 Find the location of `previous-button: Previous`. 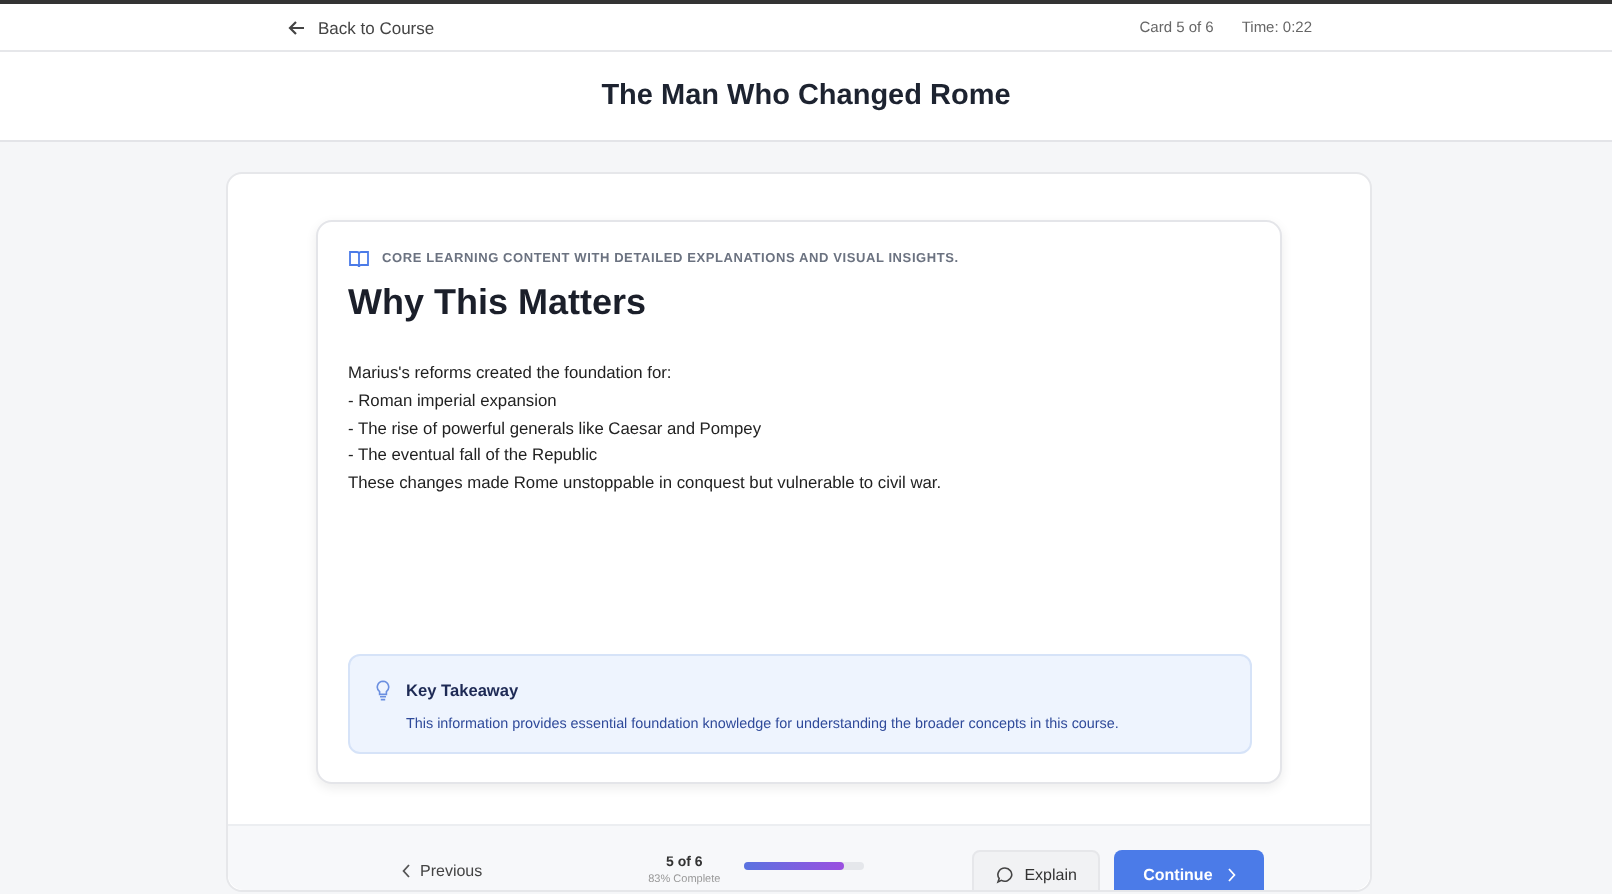

previous-button: Previous is located at coordinates (442, 871).